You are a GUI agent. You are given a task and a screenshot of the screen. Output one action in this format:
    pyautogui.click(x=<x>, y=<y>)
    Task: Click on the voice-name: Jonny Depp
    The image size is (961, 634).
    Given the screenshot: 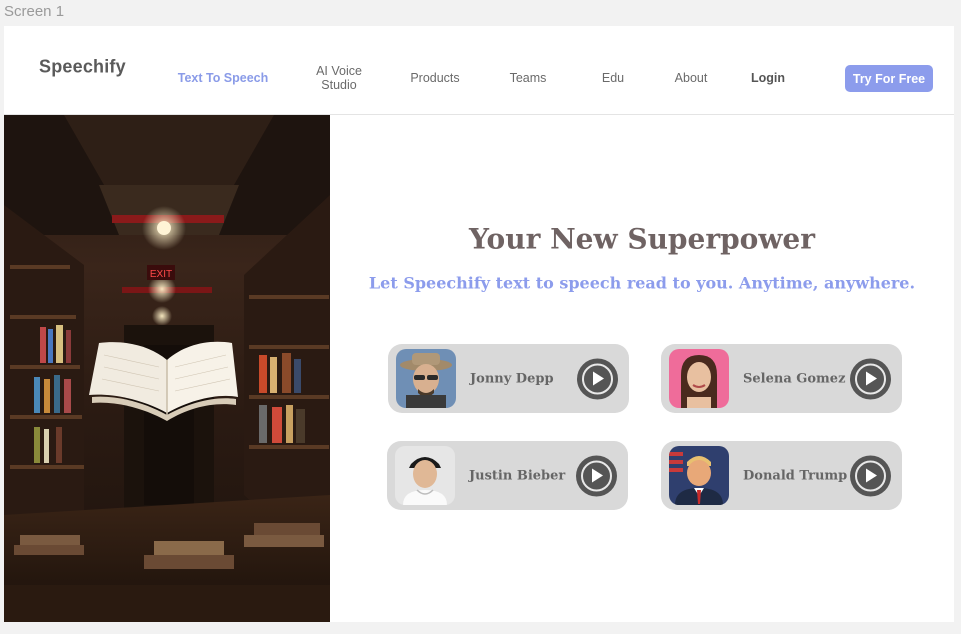 What is the action you would take?
    pyautogui.click(x=512, y=378)
    